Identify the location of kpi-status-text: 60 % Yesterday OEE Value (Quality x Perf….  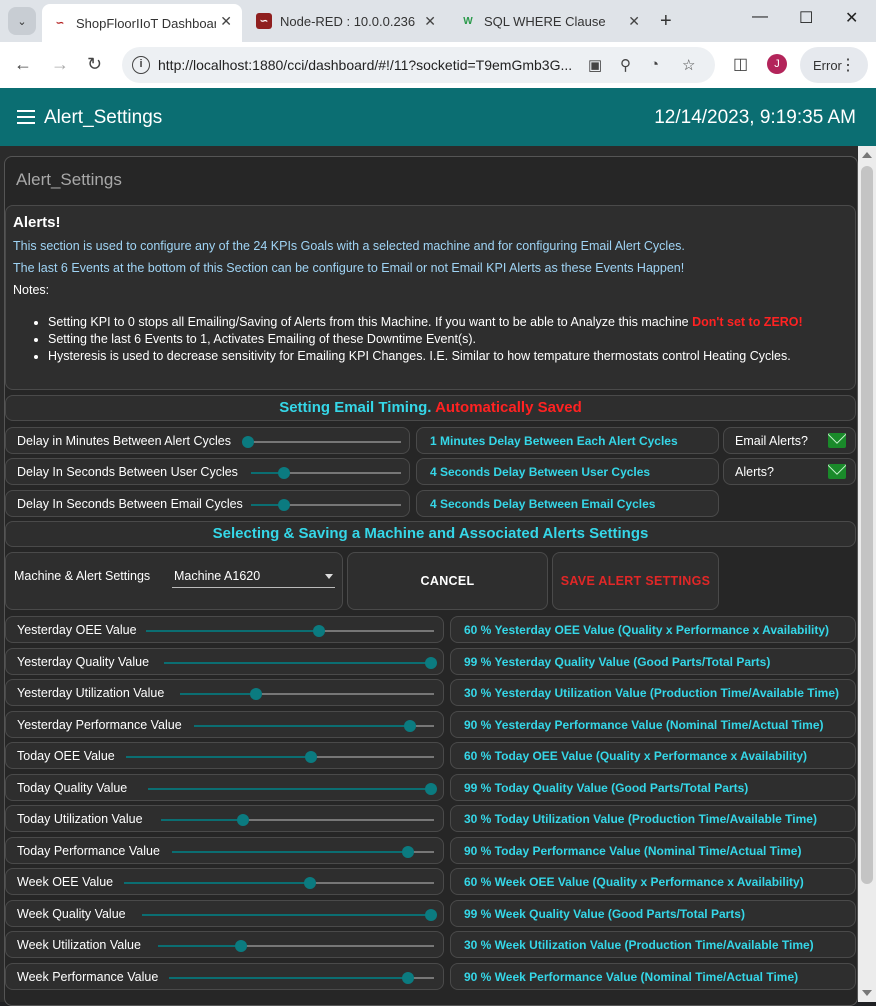
(647, 630).